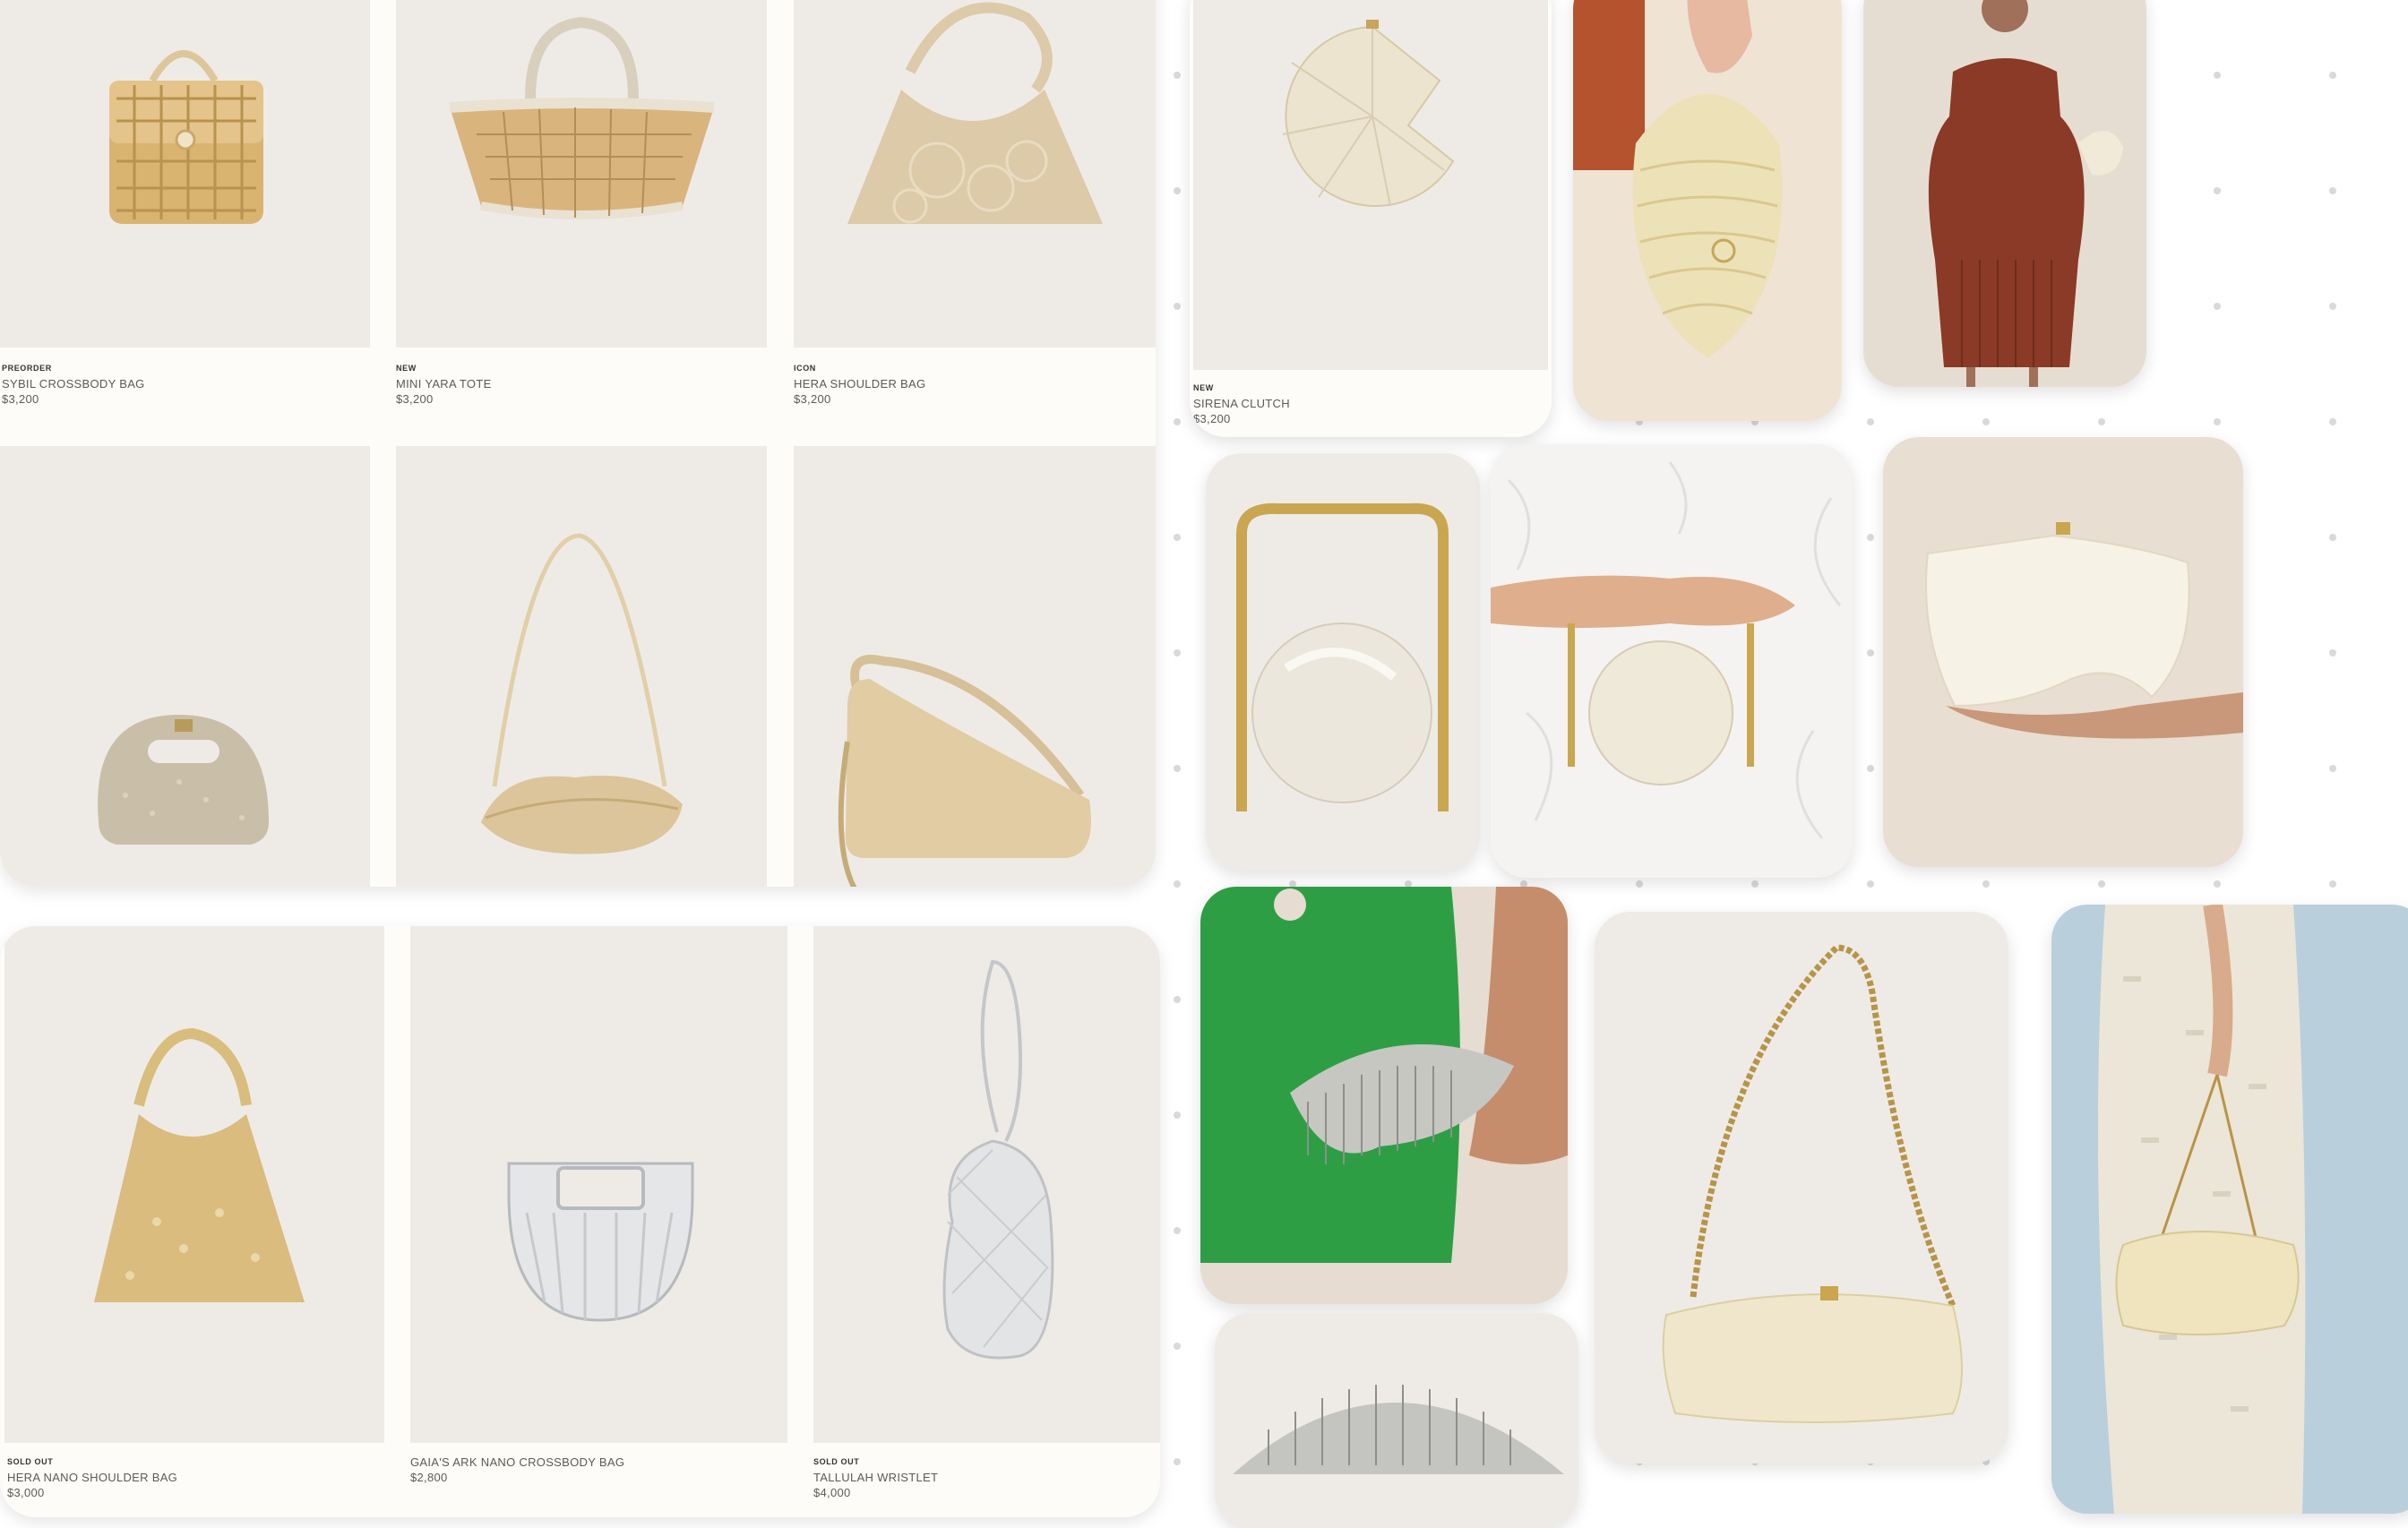  I want to click on yara-tote-illustration, so click(582, 117).